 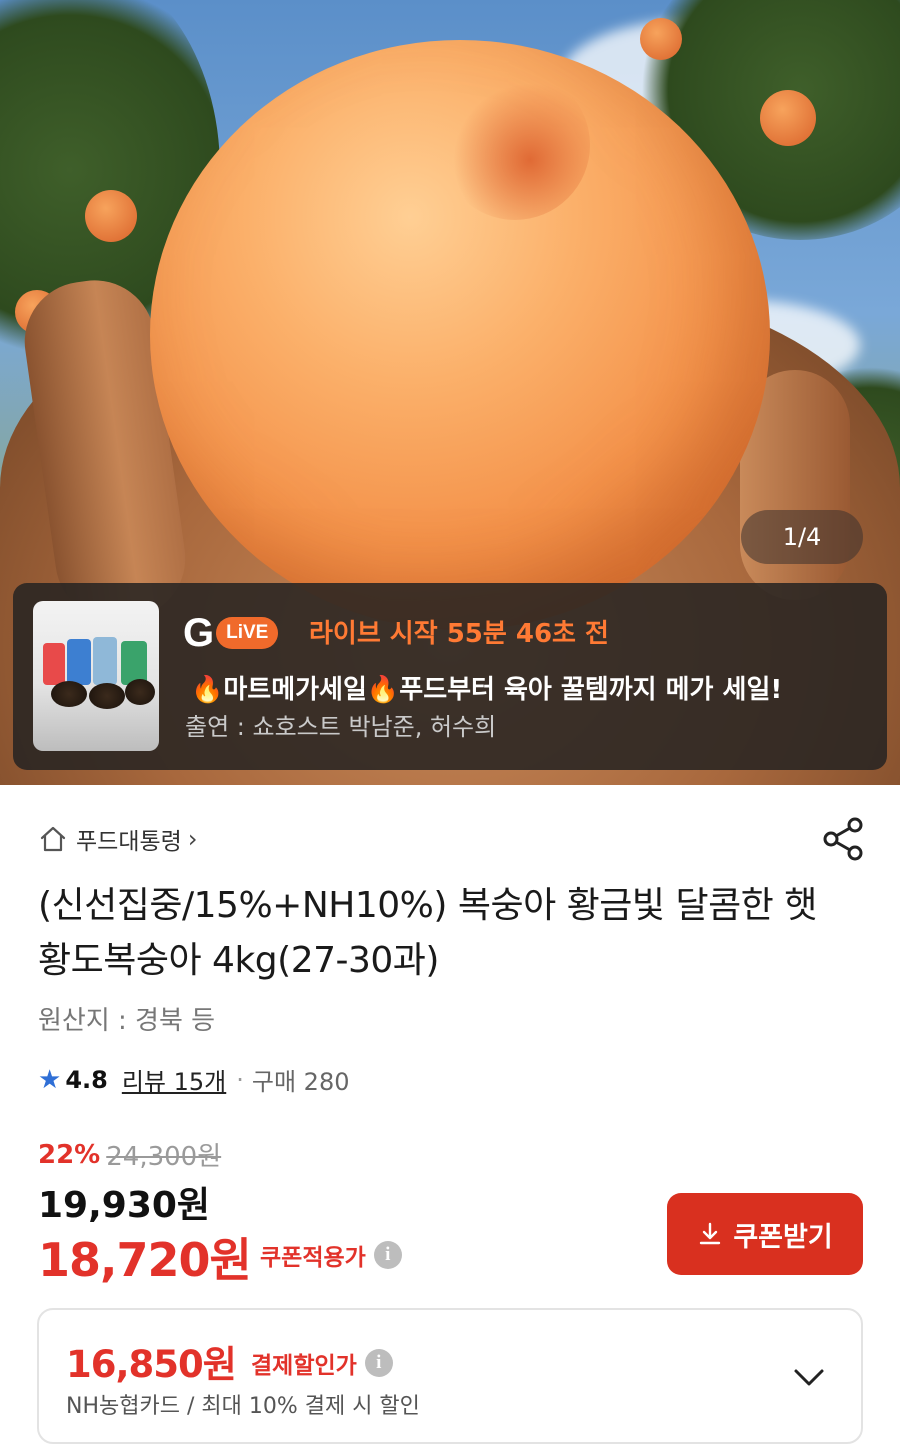 What do you see at coordinates (174, 1079) in the screenshot?
I see `review-link: 리뷰 15개` at bounding box center [174, 1079].